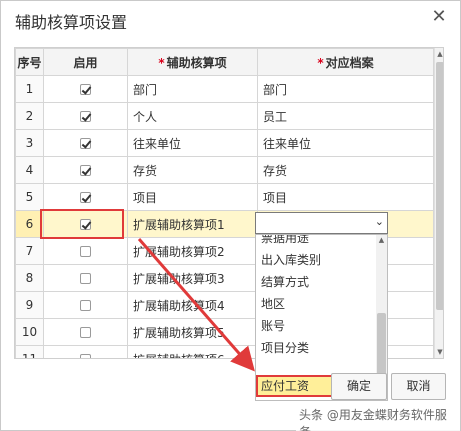 The height and width of the screenshot is (431, 461). Describe the element at coordinates (196, 305) in the screenshot. I see `annotation-arrow` at that location.